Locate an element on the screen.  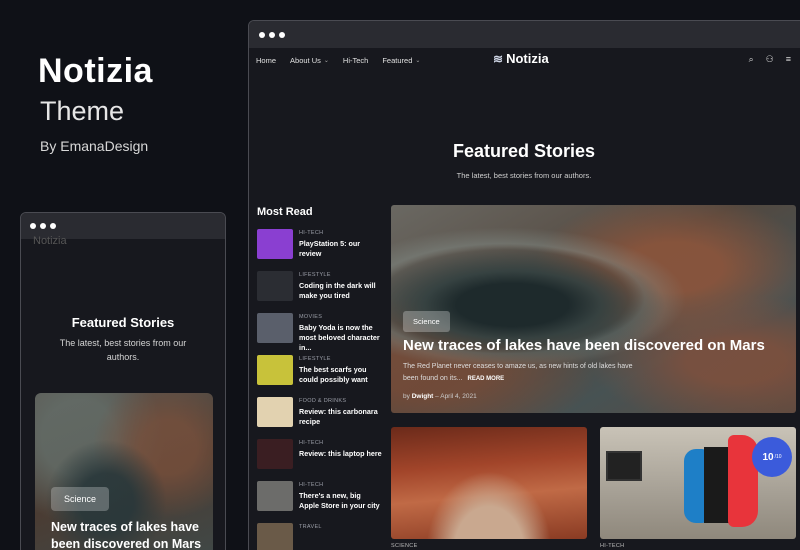
most-read-item: TRAVEL is located at coordinates (319, 536).